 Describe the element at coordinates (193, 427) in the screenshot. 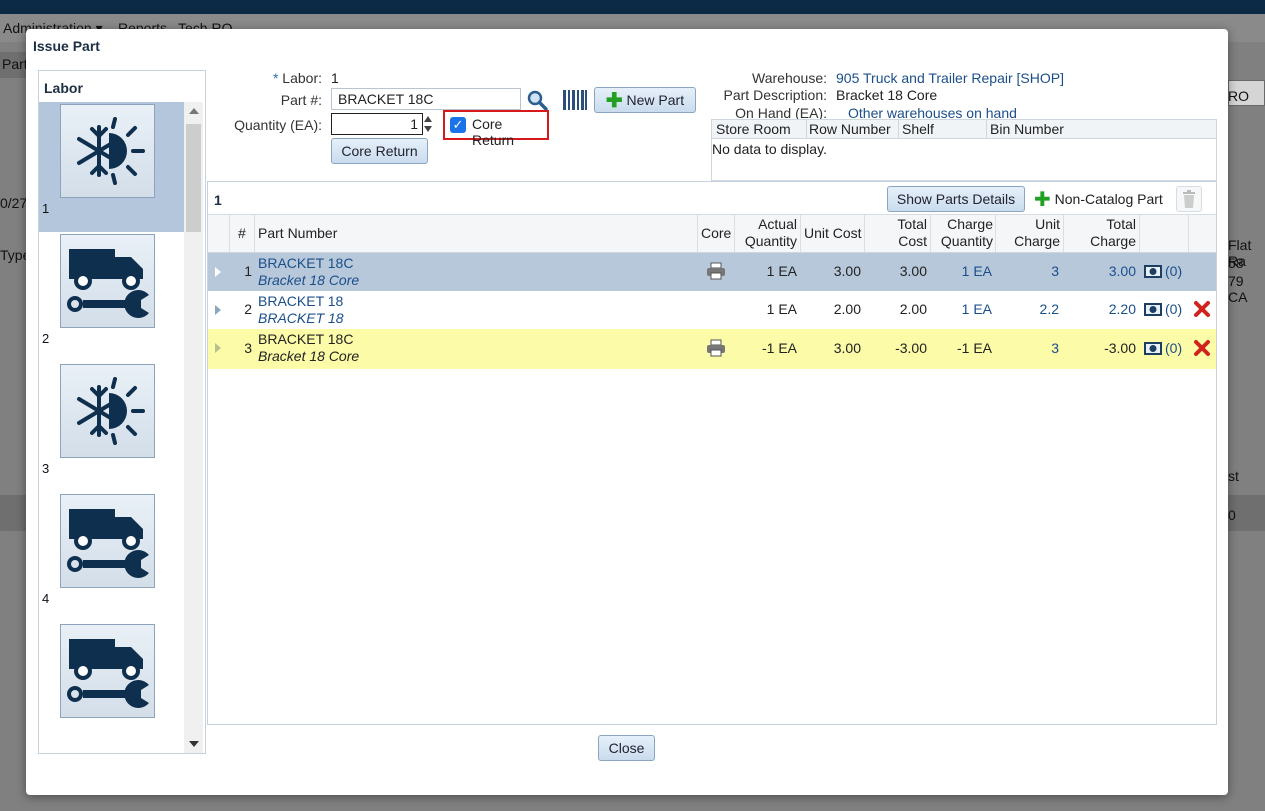

I see `labor-scrollbar` at that location.